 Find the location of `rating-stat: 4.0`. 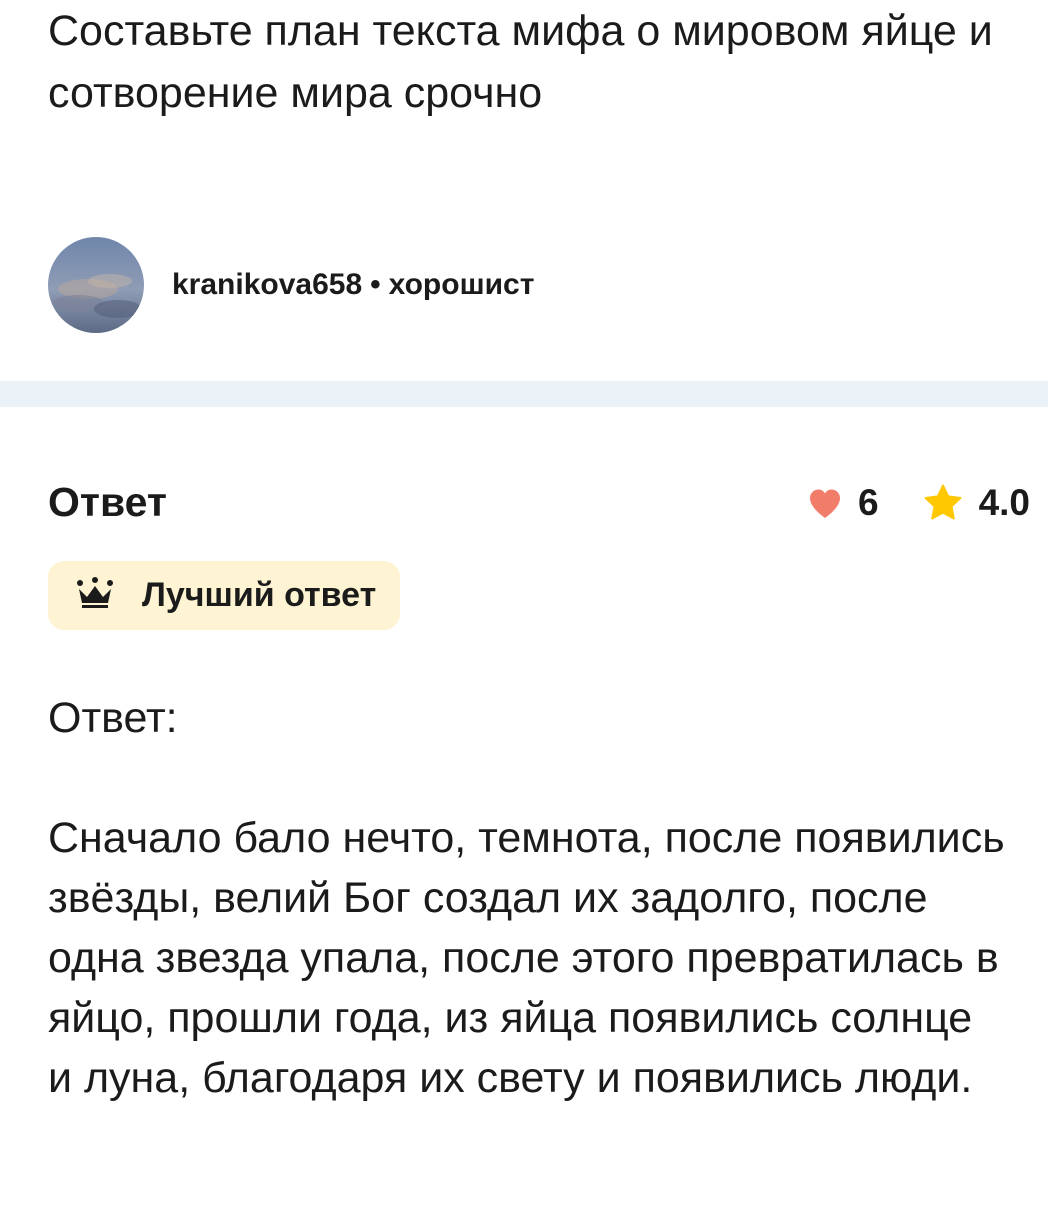

rating-stat: 4.0 is located at coordinates (976, 503).